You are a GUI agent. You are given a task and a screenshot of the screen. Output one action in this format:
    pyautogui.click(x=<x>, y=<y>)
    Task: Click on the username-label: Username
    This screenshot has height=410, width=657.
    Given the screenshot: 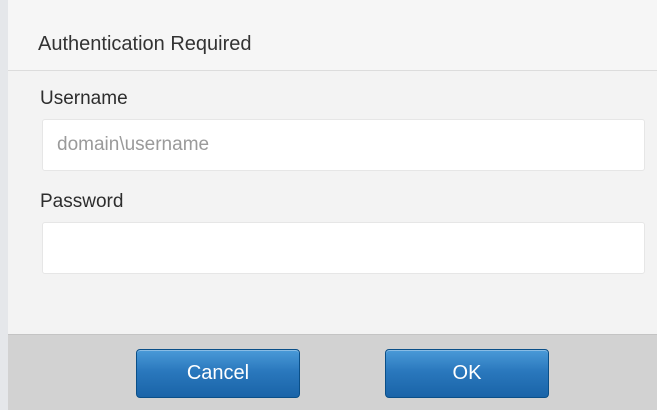 What is the action you would take?
    pyautogui.click(x=84, y=98)
    